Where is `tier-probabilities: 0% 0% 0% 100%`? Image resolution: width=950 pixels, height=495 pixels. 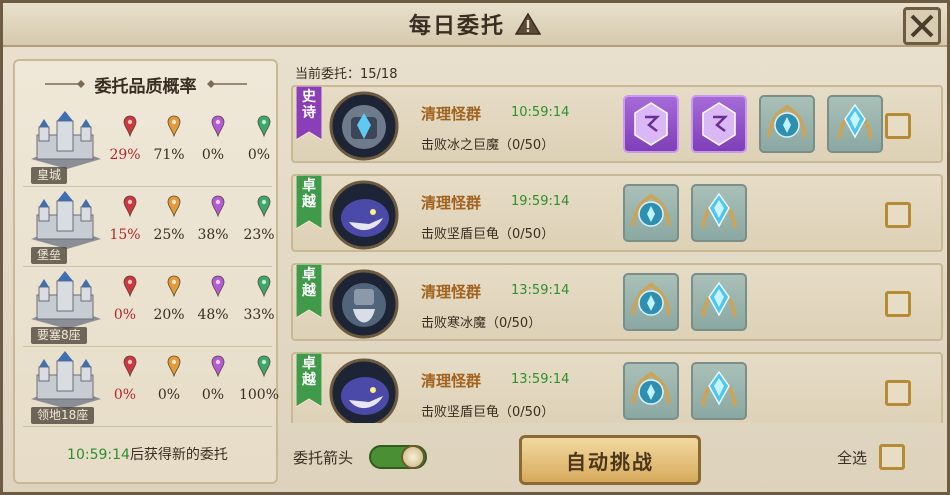 tier-probabilities: 0% 0% 0% 100% is located at coordinates (194, 388).